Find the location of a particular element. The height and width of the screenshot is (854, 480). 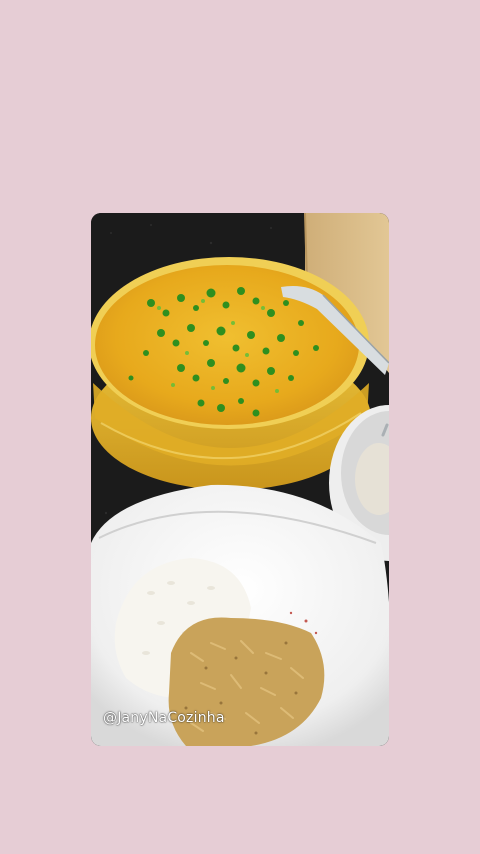

curry-surface is located at coordinates (227, 345).